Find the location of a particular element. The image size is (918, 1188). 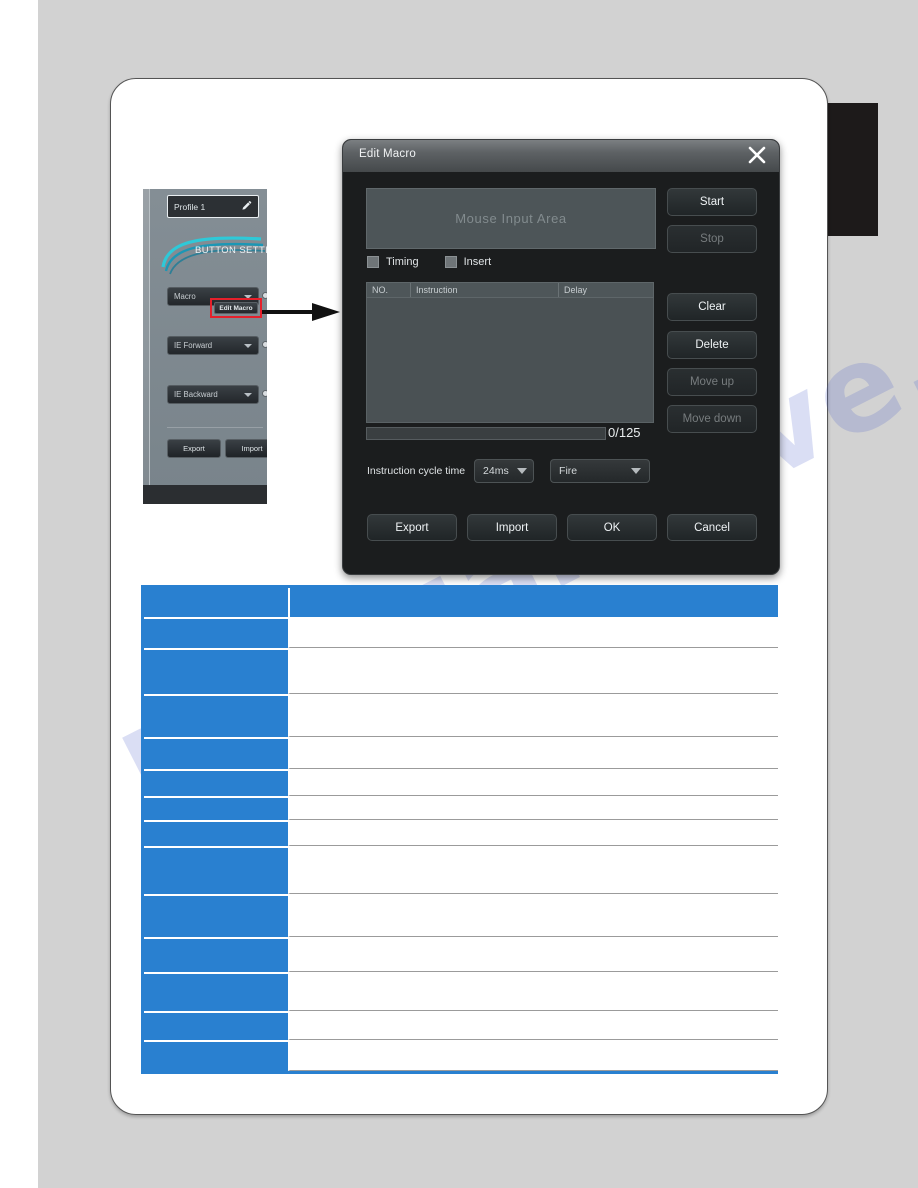

panel-divider is located at coordinates (215, 427).